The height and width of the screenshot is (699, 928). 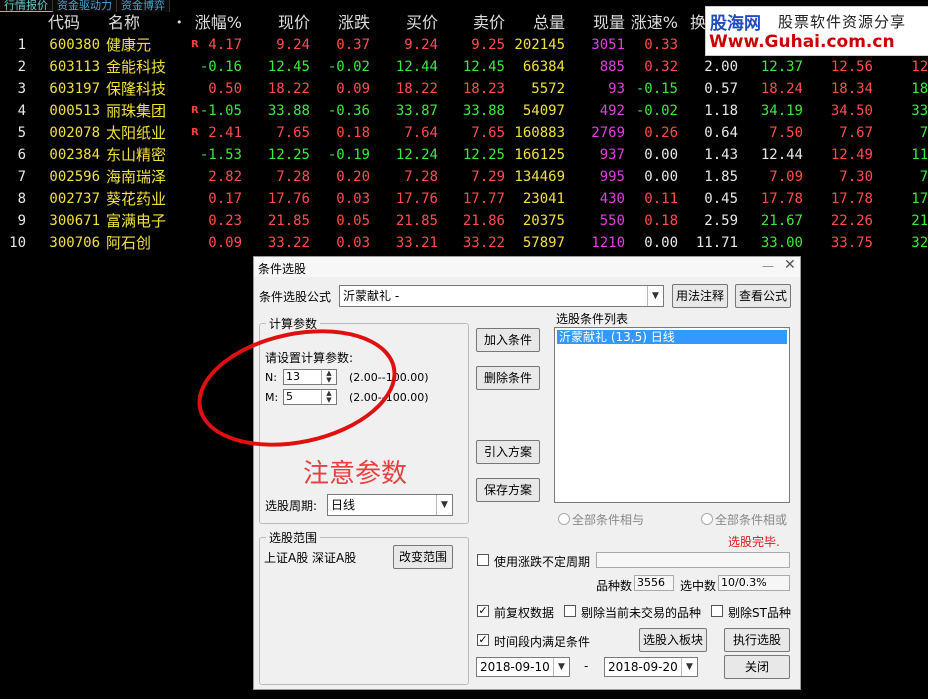 What do you see at coordinates (757, 640) in the screenshot?
I see `execute-screen-button: 执行选股` at bounding box center [757, 640].